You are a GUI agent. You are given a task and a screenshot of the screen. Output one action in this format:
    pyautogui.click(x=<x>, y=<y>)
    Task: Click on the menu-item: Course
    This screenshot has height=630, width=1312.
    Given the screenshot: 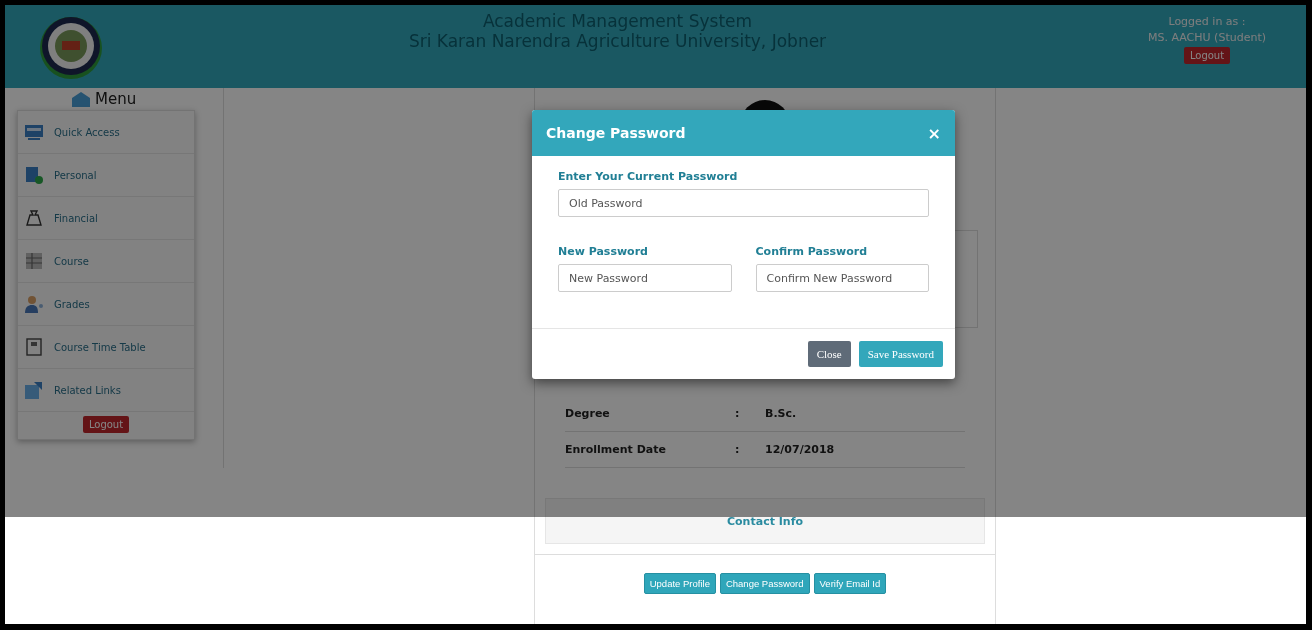 What is the action you would take?
    pyautogui.click(x=106, y=261)
    